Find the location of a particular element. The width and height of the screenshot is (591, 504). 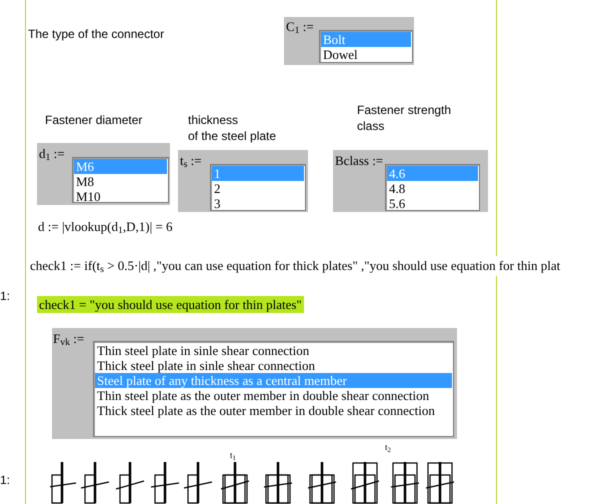

formula: d := |vlookup(d$_{1}$,D,1)| = 6 is located at coordinates (105, 227).